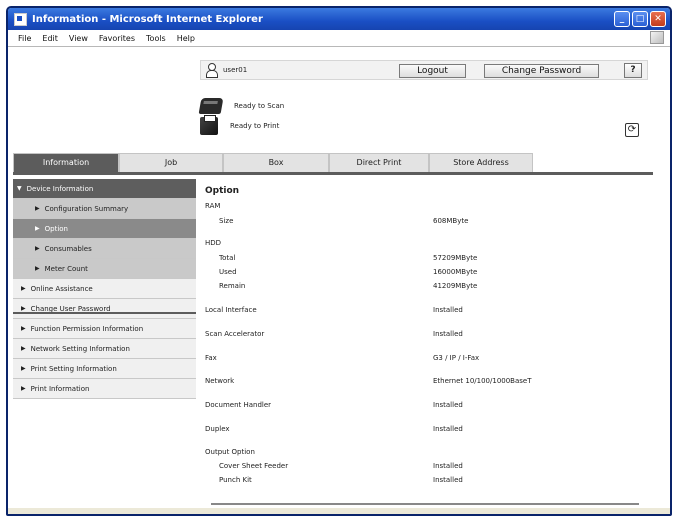 The width and height of the screenshot is (679, 523). Describe the element at coordinates (448, 429) in the screenshot. I see `duplex-value: Installed` at that location.